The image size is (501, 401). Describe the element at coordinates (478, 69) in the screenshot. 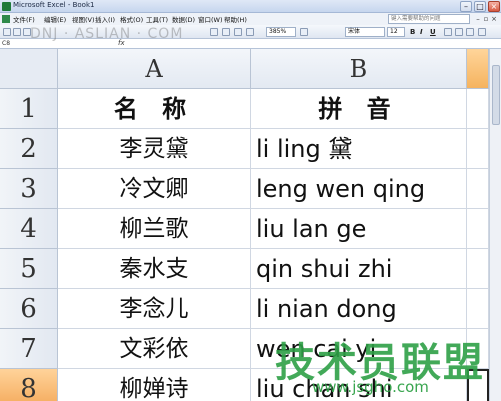

I see `column-header-c` at that location.